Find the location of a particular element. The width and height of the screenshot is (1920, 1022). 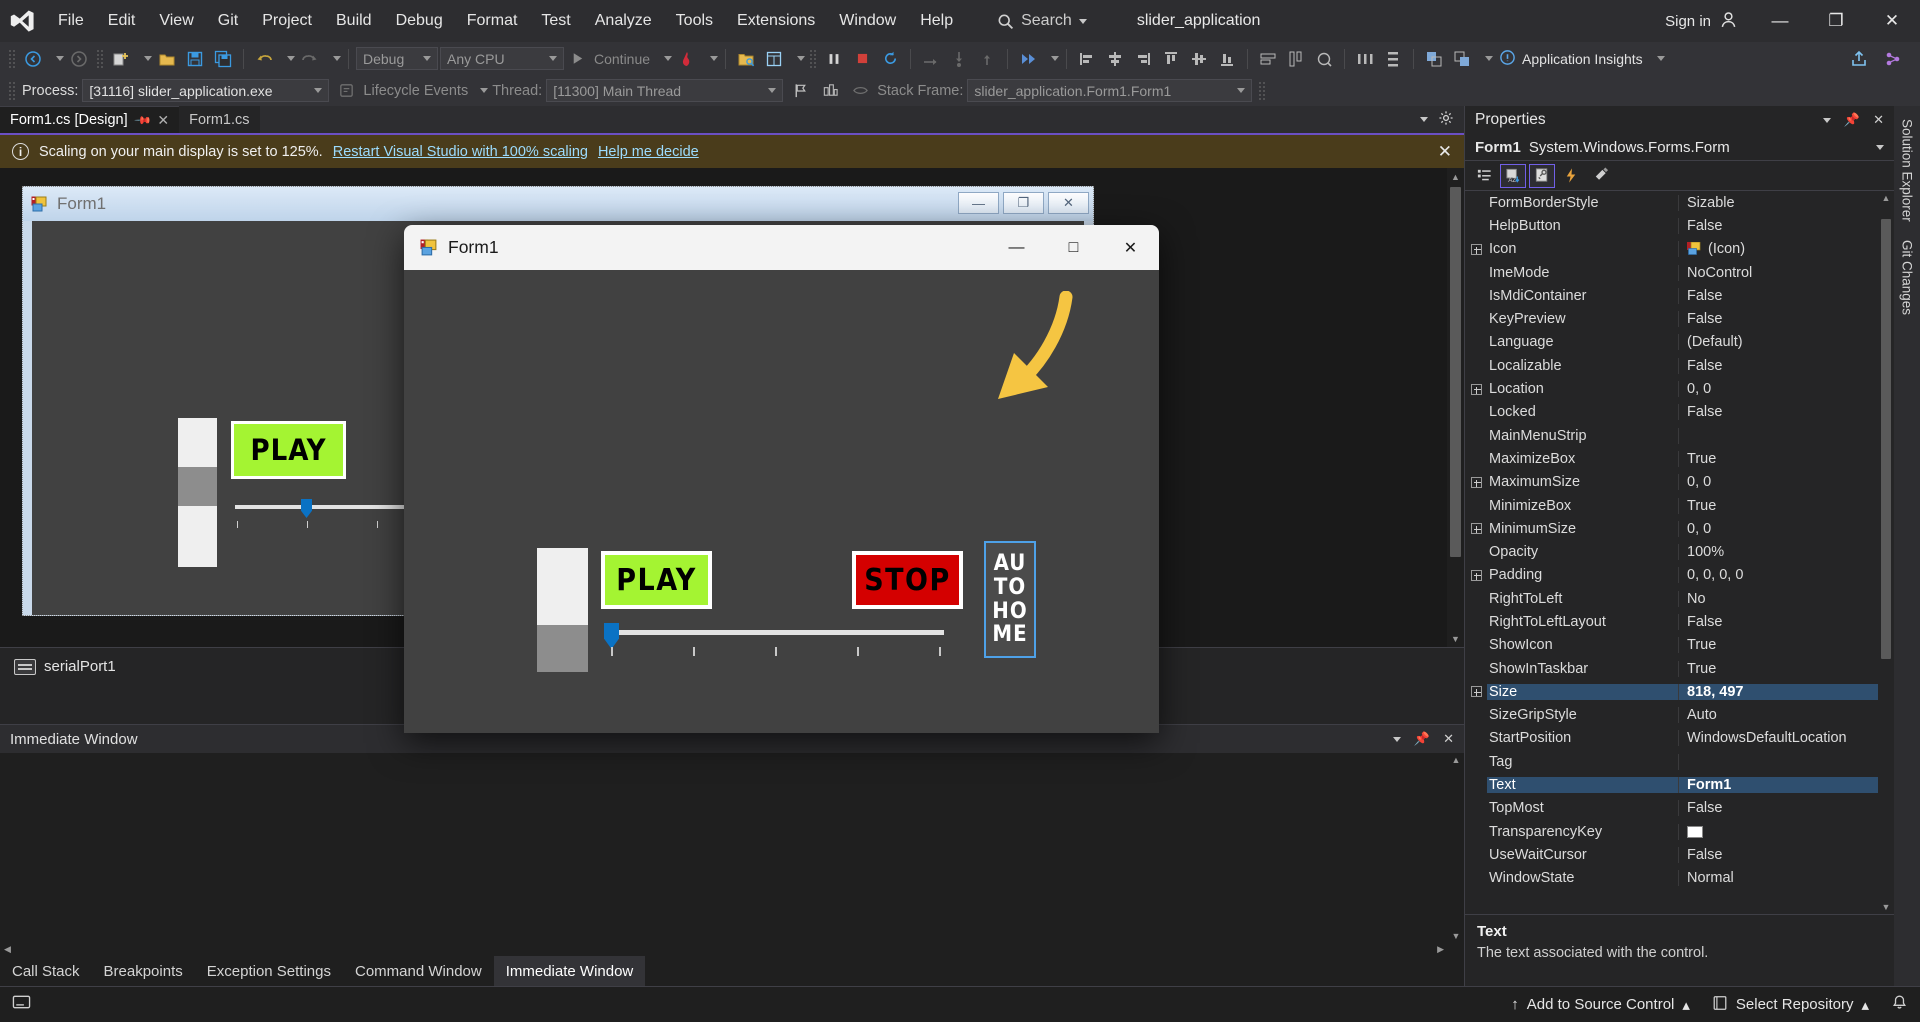

property-row: MinimumSize 0, 0 is located at coordinates (1679, 528).